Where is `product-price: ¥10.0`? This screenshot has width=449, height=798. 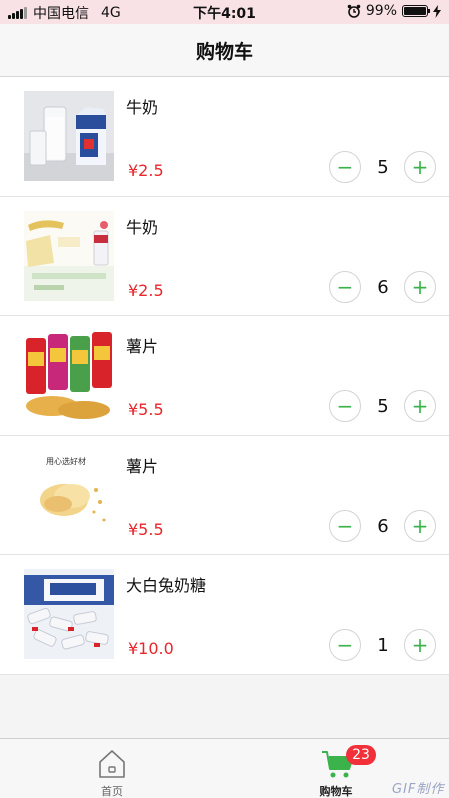 product-price: ¥10.0 is located at coordinates (151, 649).